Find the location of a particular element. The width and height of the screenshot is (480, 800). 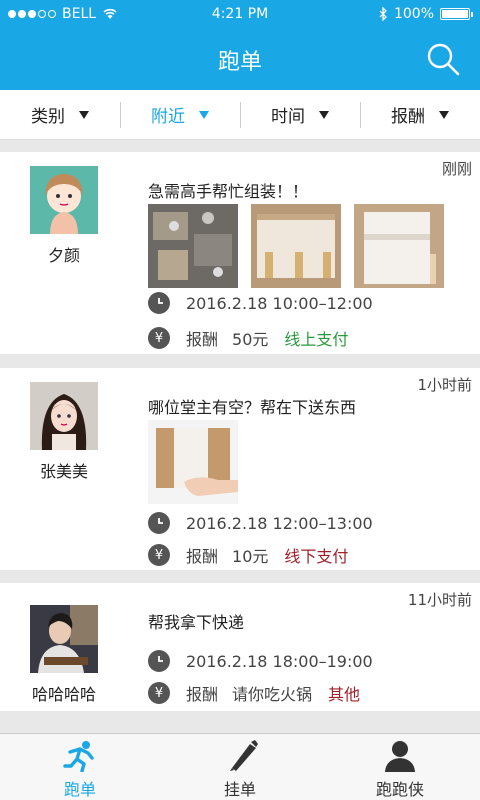

filter-label: 时间 is located at coordinates (288, 117).